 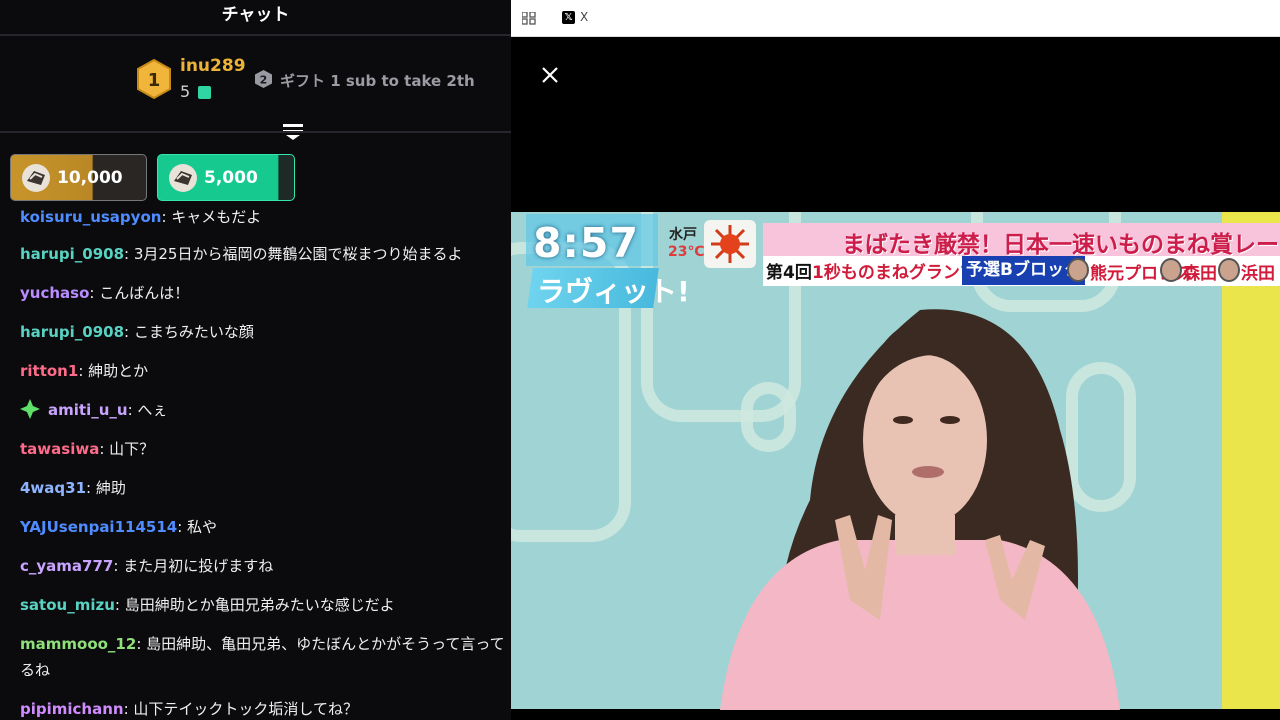 I want to click on silver-medal-icon: 2, so click(x=263, y=79).